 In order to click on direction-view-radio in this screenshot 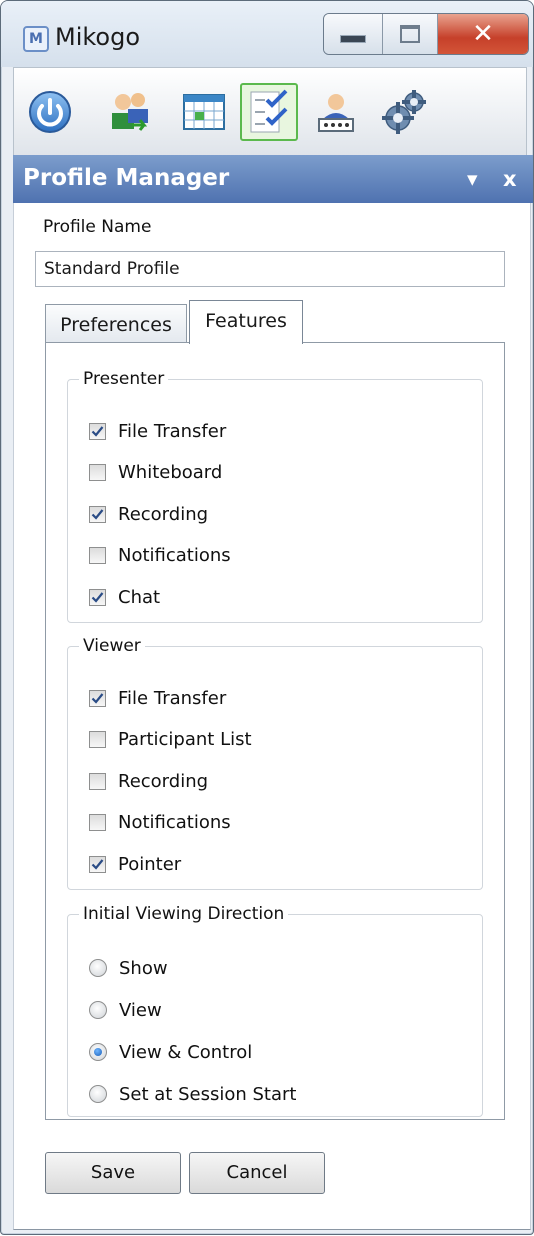, I will do `click(98, 1010)`.